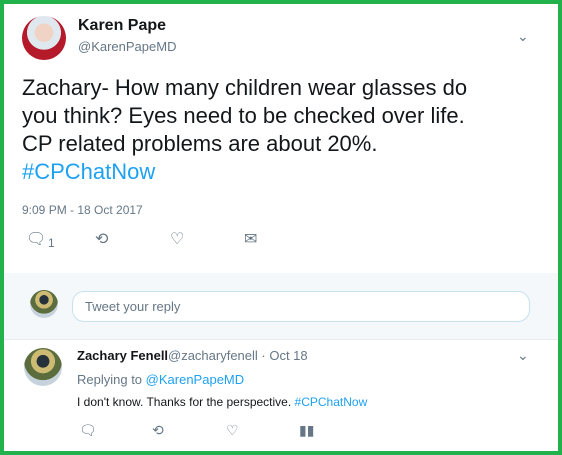  I want to click on reply-count: 1, so click(51, 243).